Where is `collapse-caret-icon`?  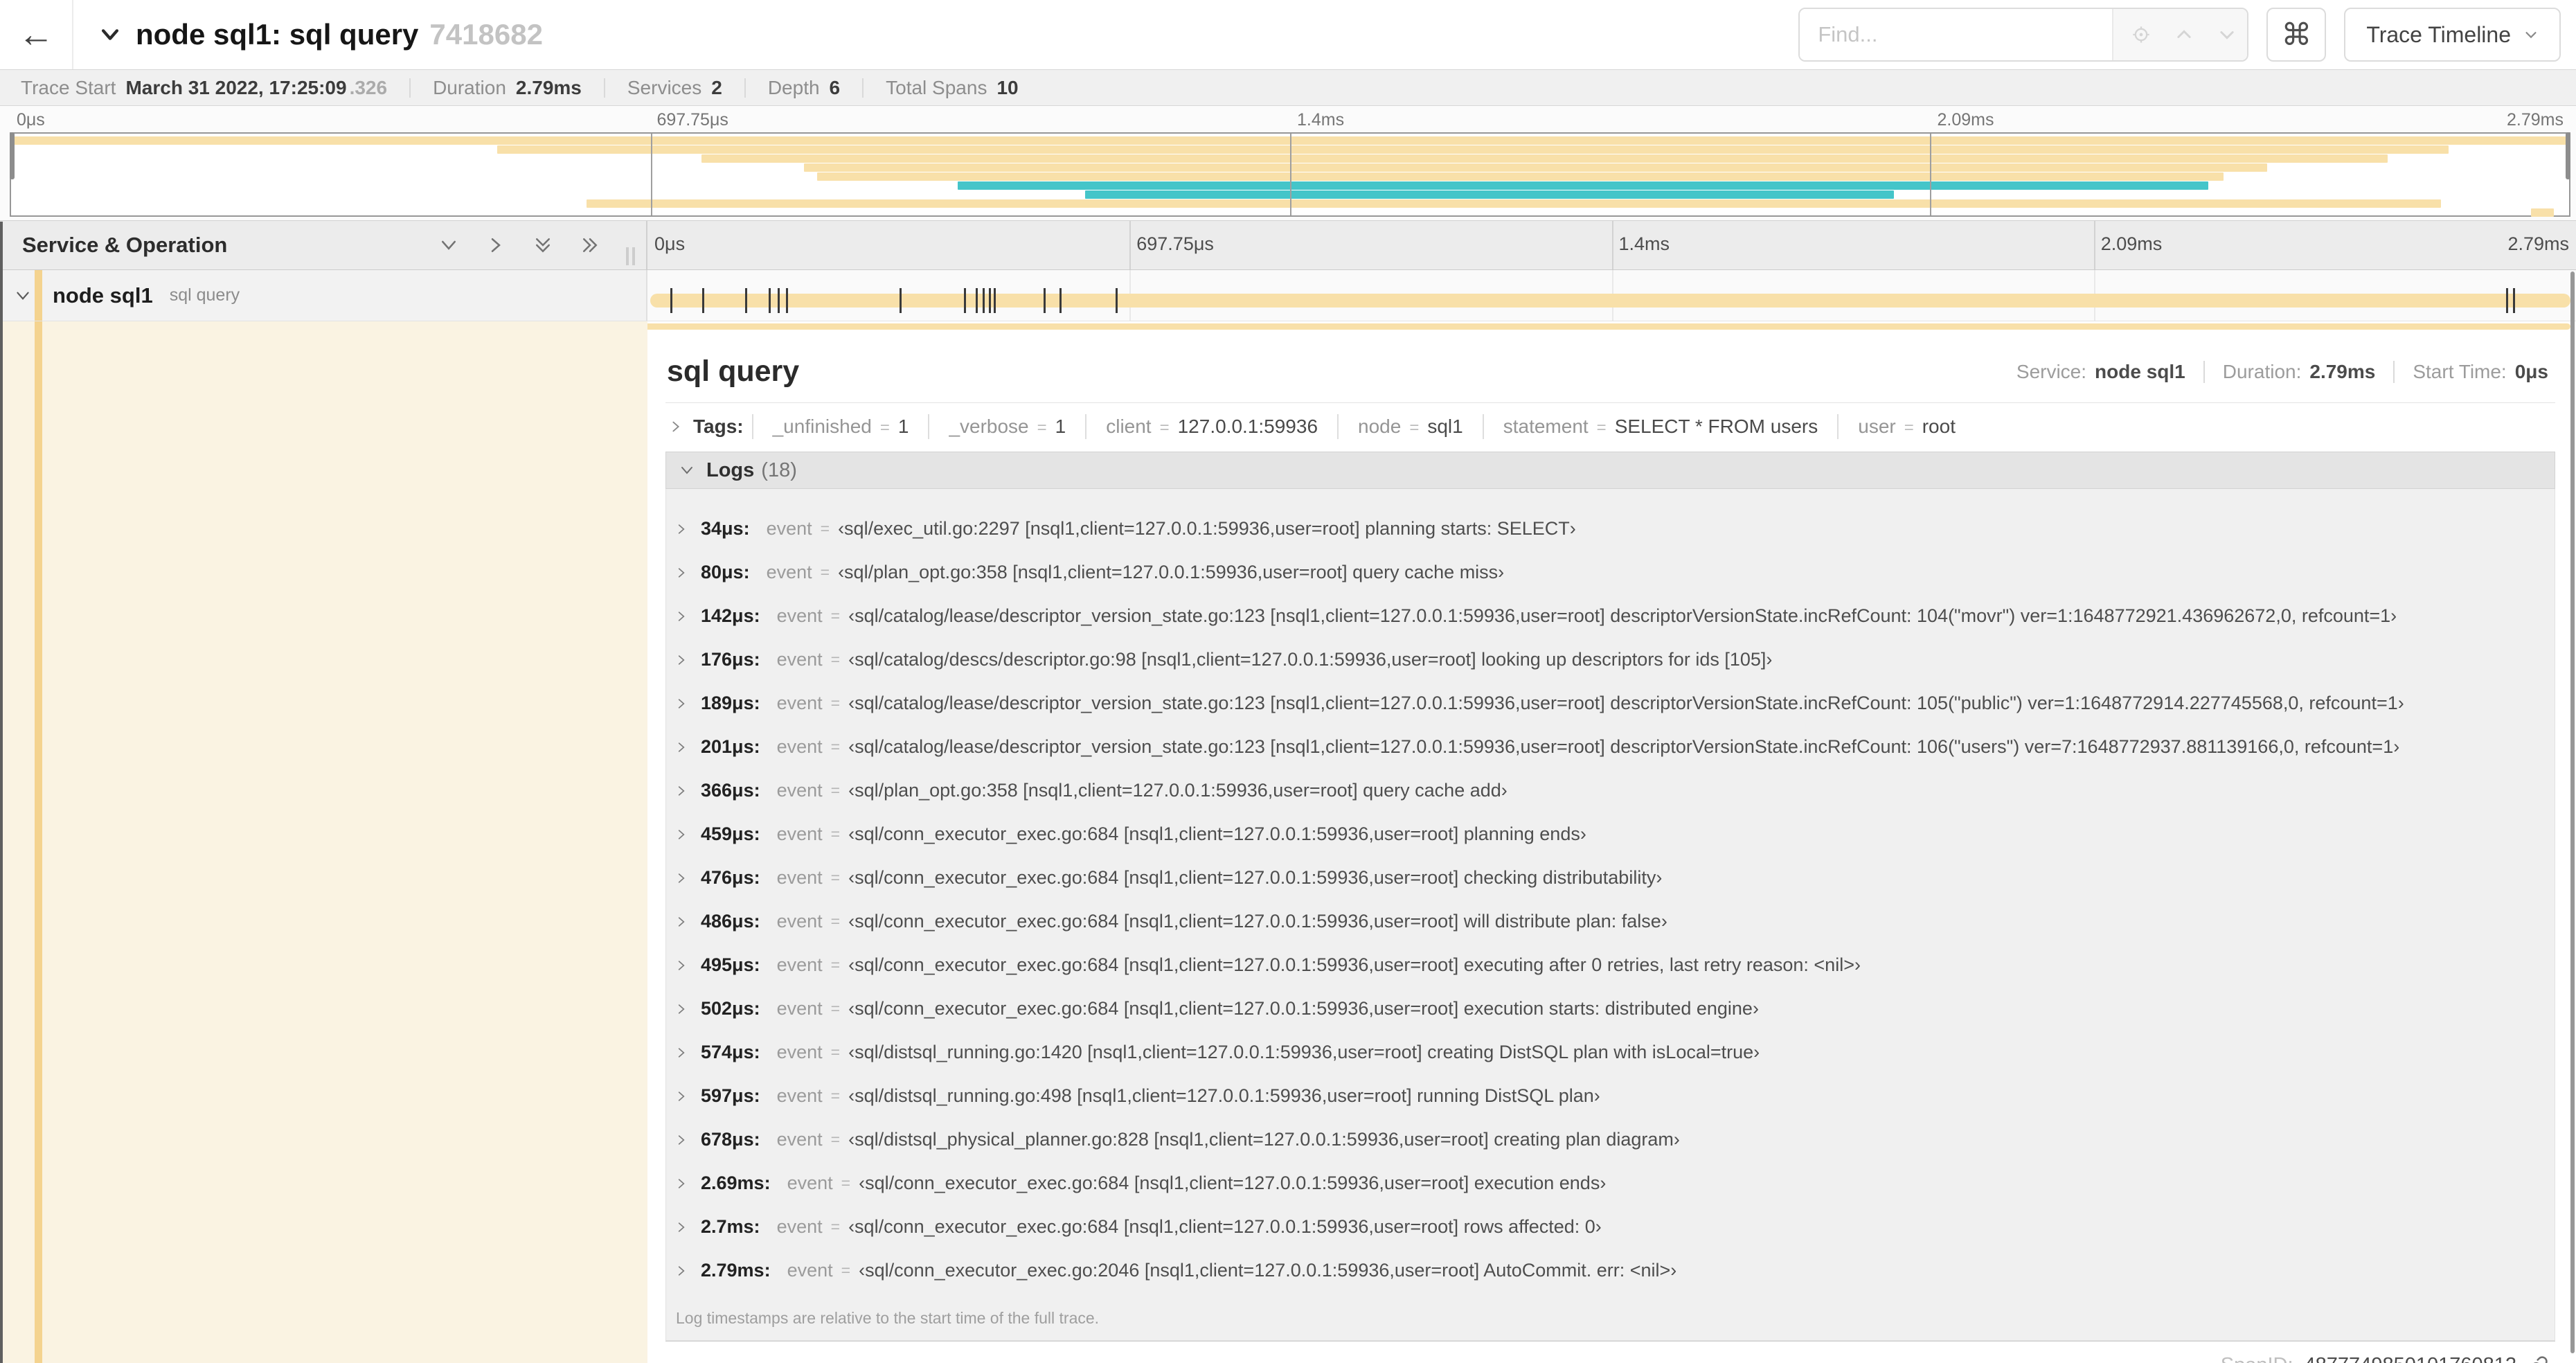
collapse-caret-icon is located at coordinates (23, 297).